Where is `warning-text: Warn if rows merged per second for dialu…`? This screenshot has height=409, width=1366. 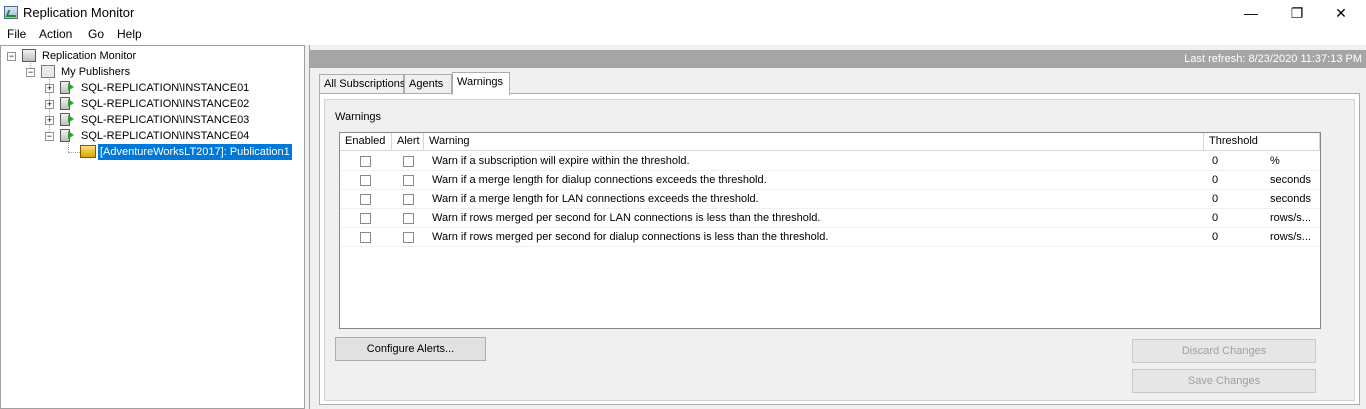 warning-text: Warn if rows merged per second for dialu… is located at coordinates (630, 237).